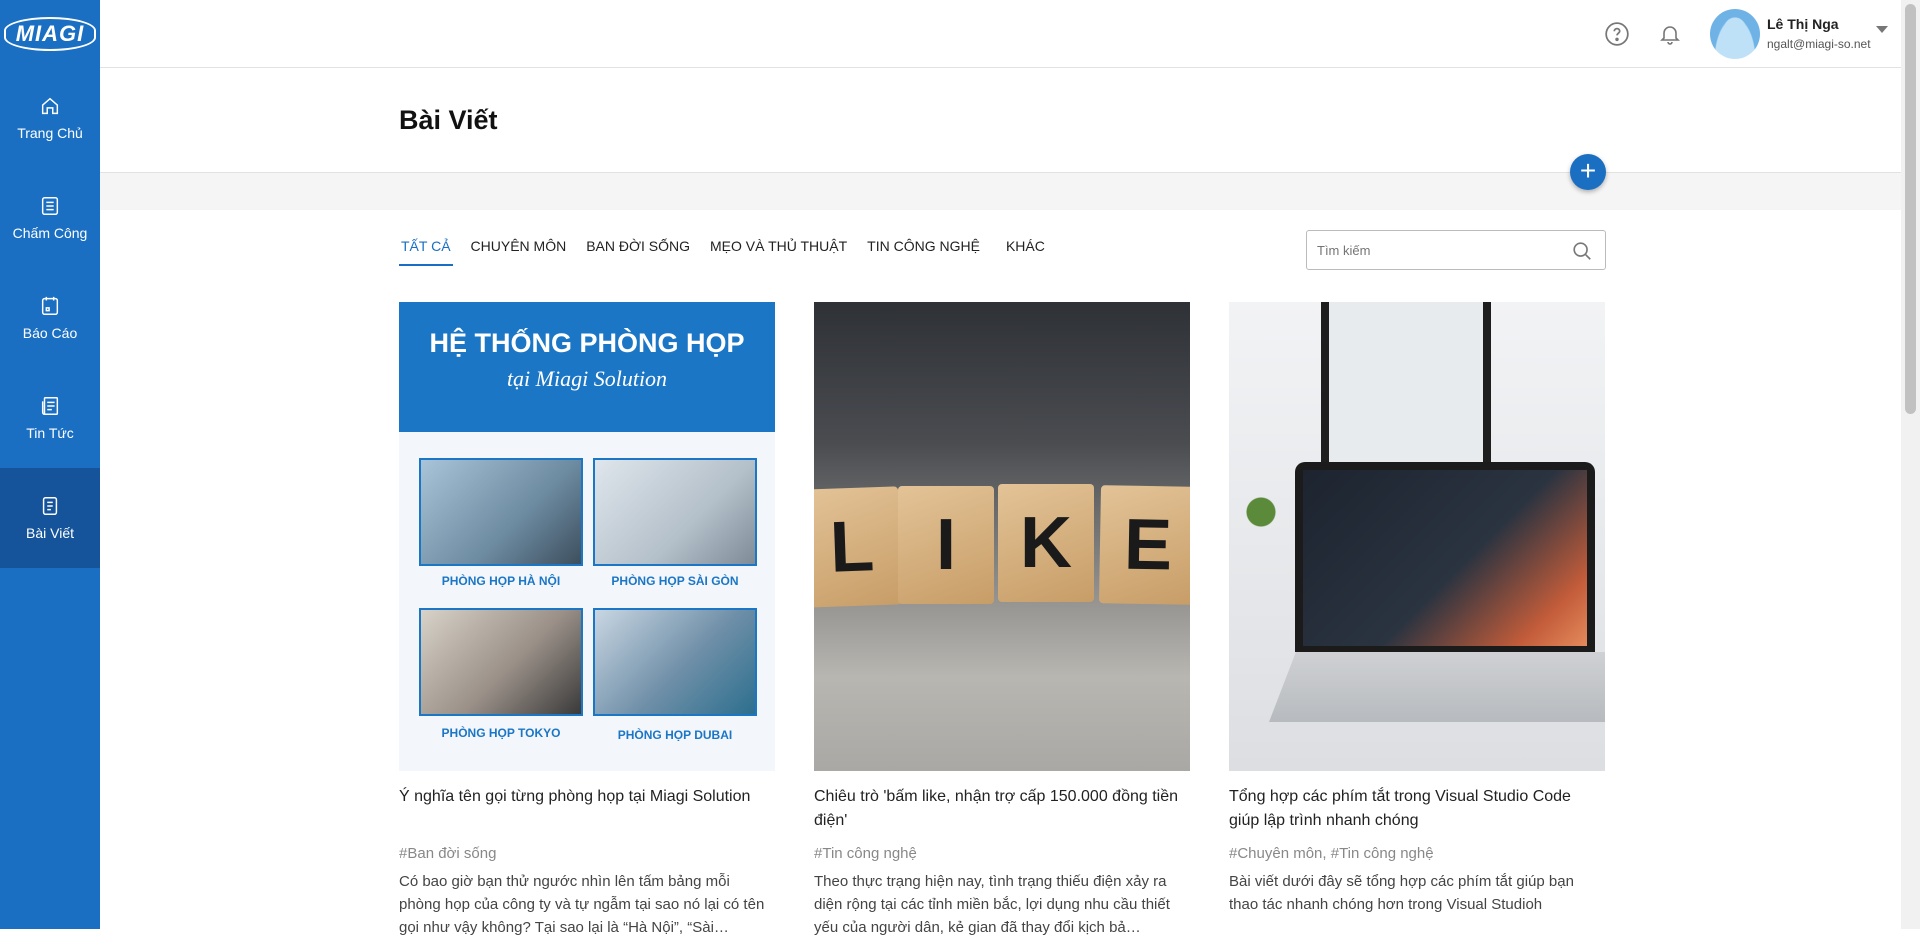 The height and width of the screenshot is (939, 1920). I want to click on post-tags: #Tin công nghệ, so click(1002, 853).